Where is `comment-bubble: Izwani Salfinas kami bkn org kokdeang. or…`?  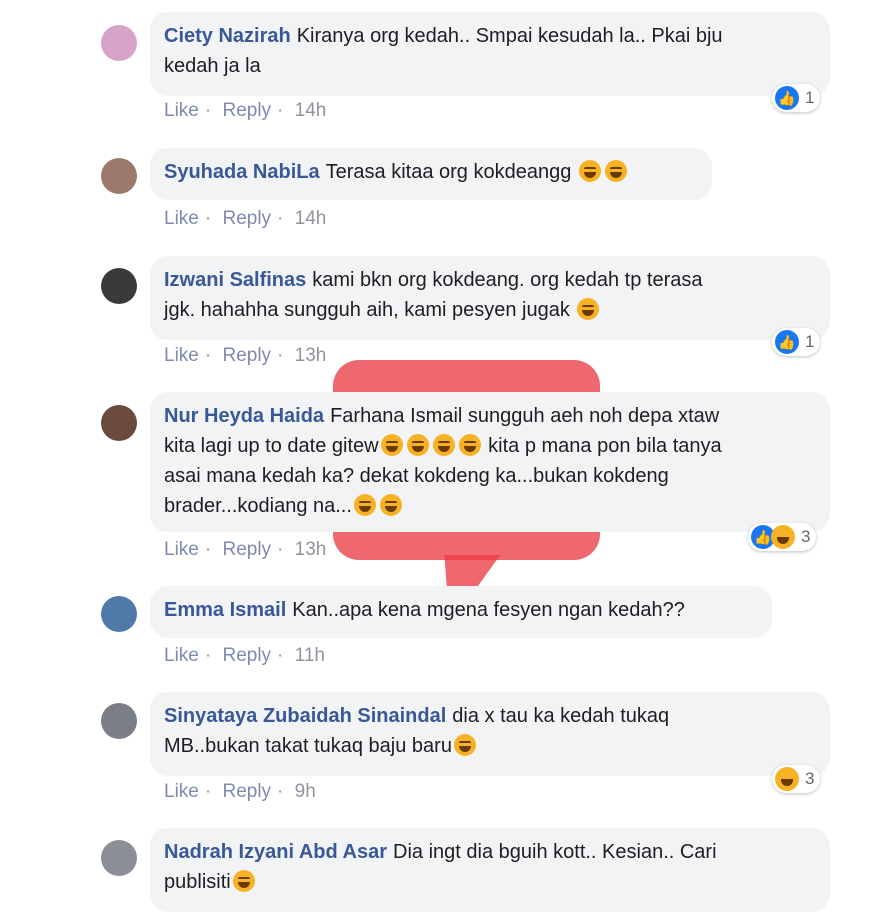 comment-bubble: Izwani Salfinas kami bkn org kokdeang. or… is located at coordinates (490, 298).